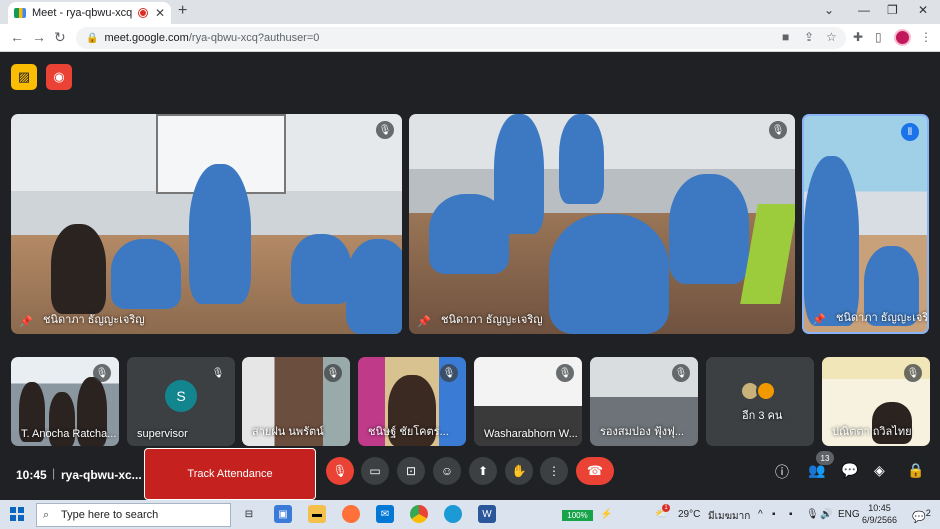 The width and height of the screenshot is (940, 529). Describe the element at coordinates (160, 13) in the screenshot. I see `tab-close-icon: ✕` at that location.